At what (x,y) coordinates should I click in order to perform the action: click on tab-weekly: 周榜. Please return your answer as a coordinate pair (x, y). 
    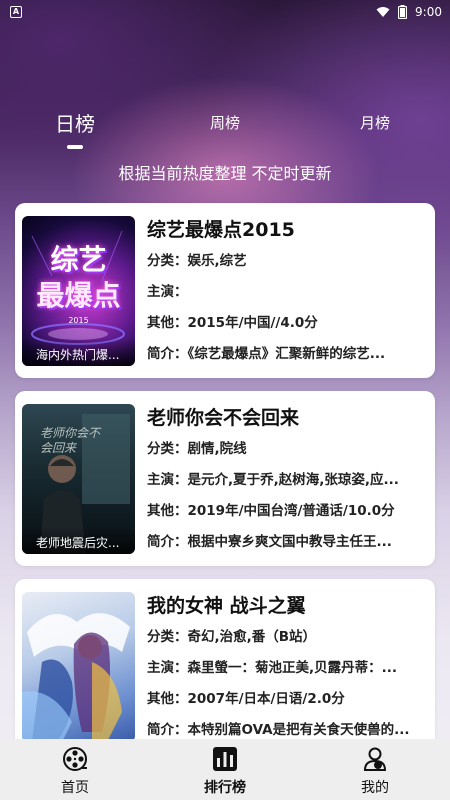
    Looking at the image, I should click on (225, 115).